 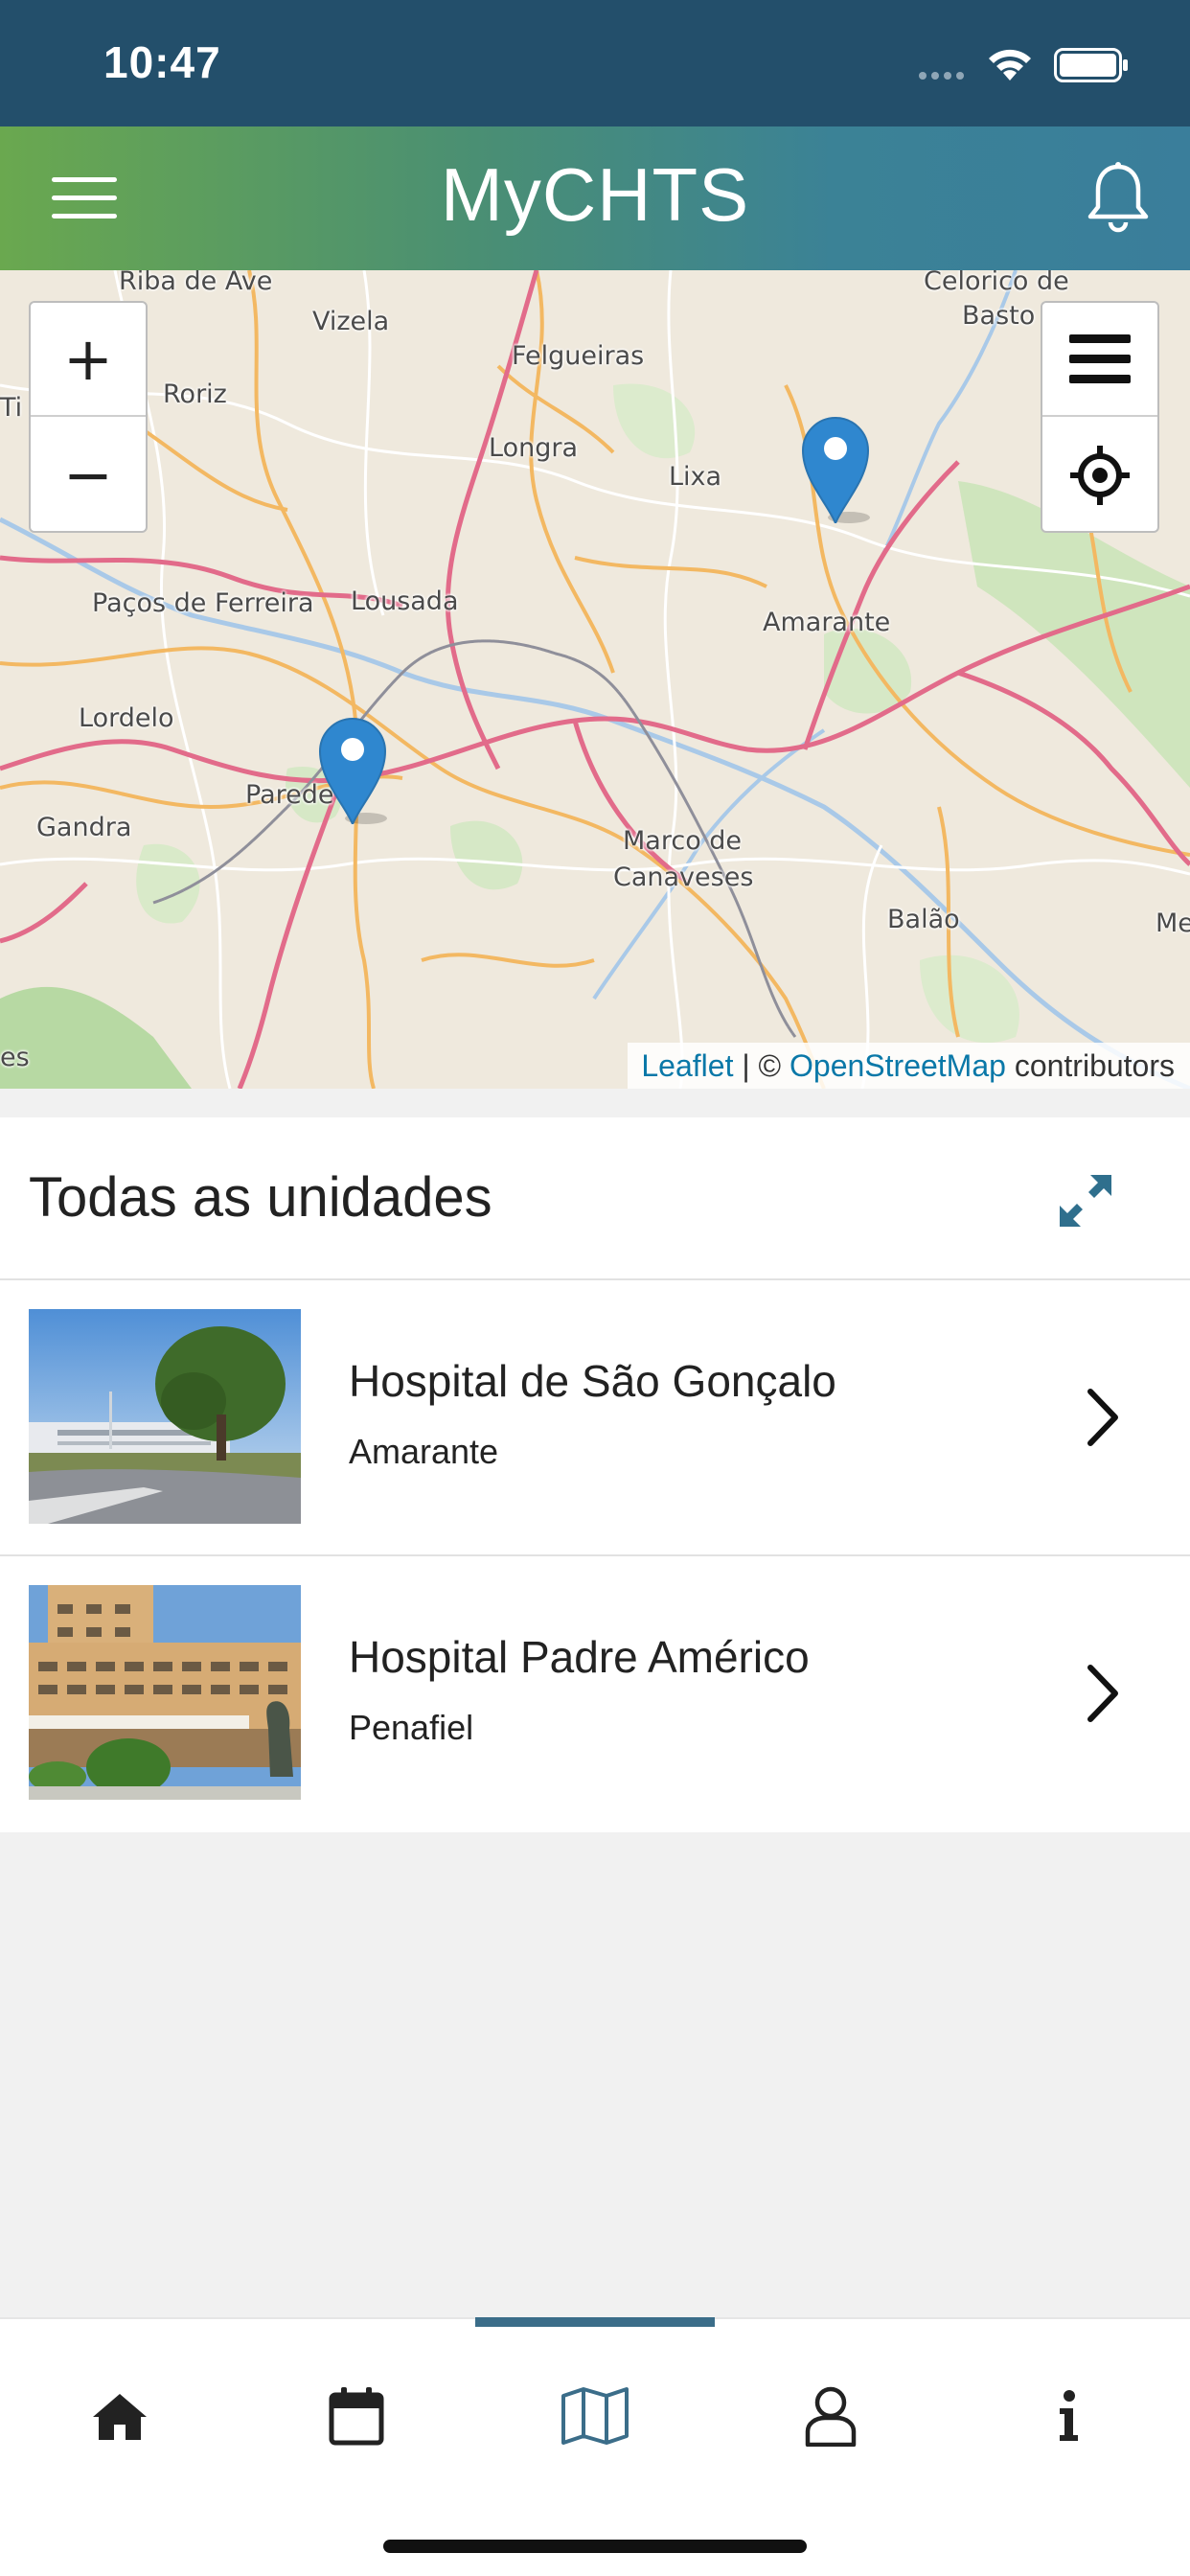 What do you see at coordinates (533, 448) in the screenshot?
I see `map-label: Longra` at bounding box center [533, 448].